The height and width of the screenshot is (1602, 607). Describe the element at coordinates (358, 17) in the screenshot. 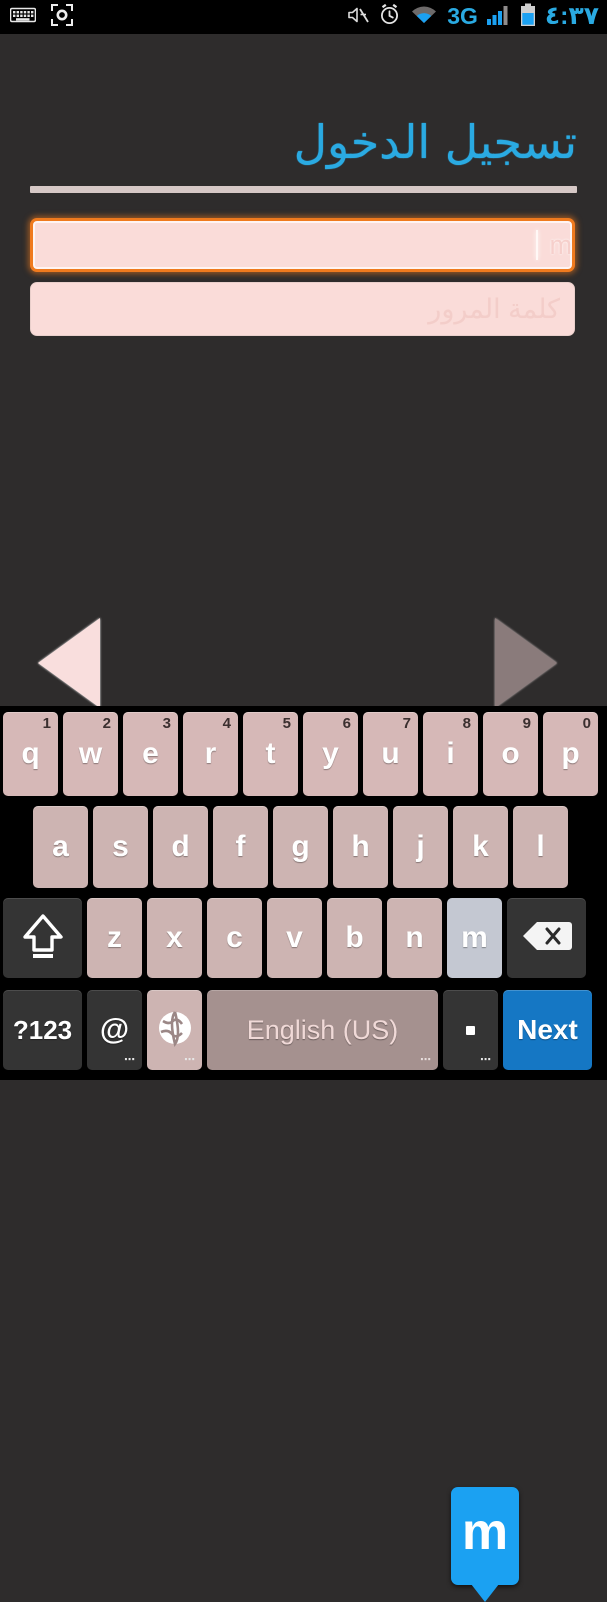

I see `mute-icon` at that location.